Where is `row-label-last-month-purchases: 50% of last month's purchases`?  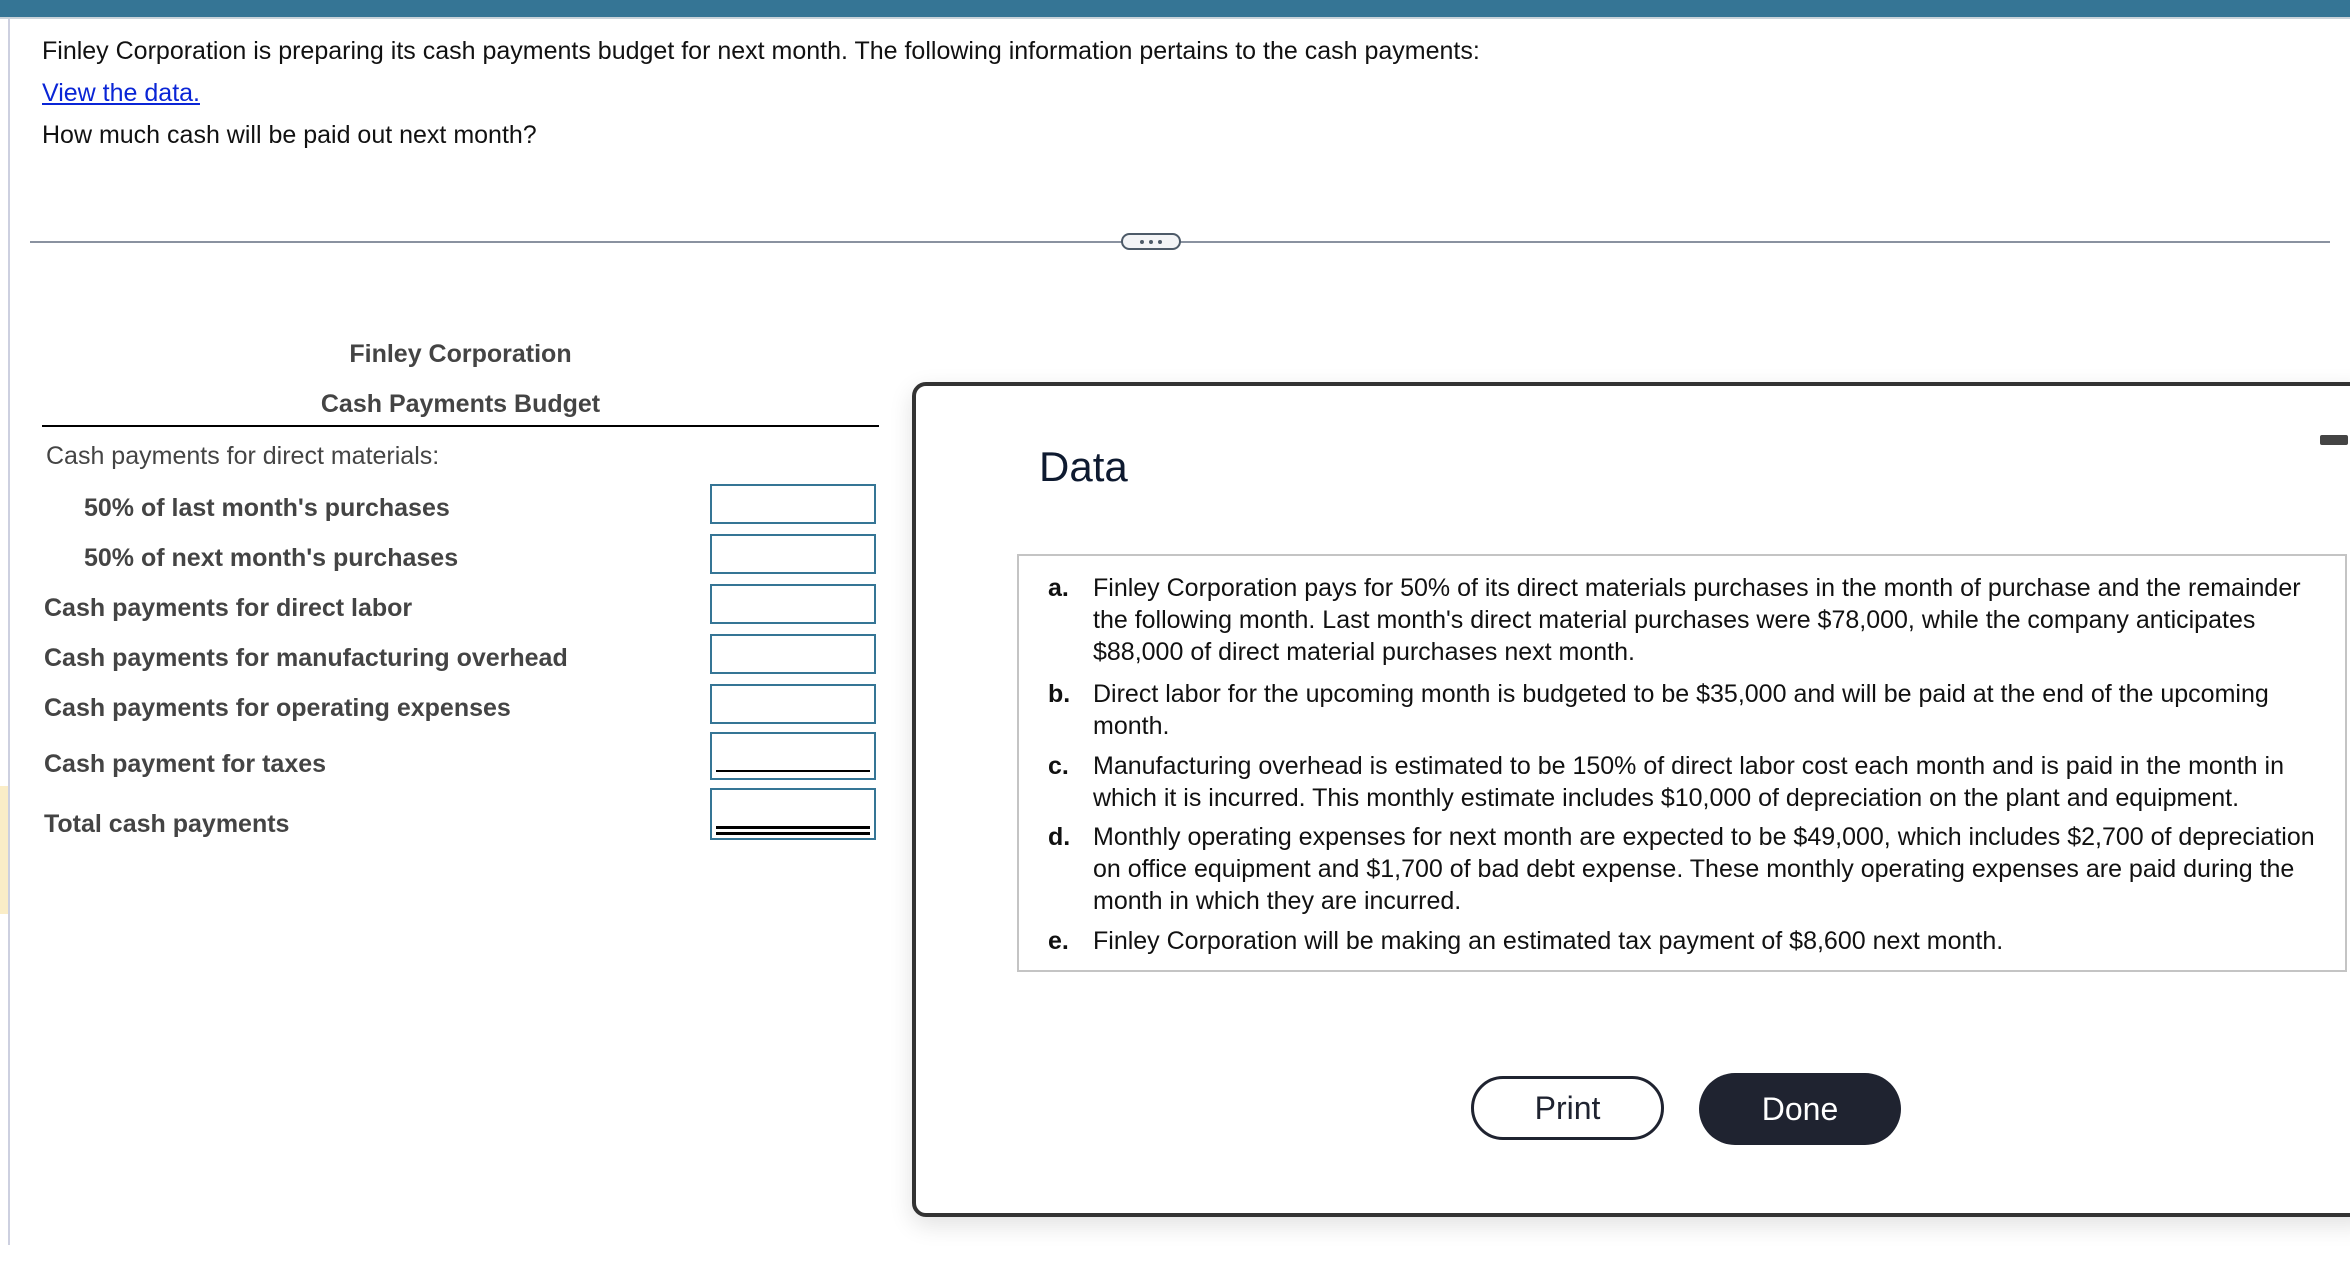 row-label-last-month-purchases: 50% of last month's purchases is located at coordinates (267, 508).